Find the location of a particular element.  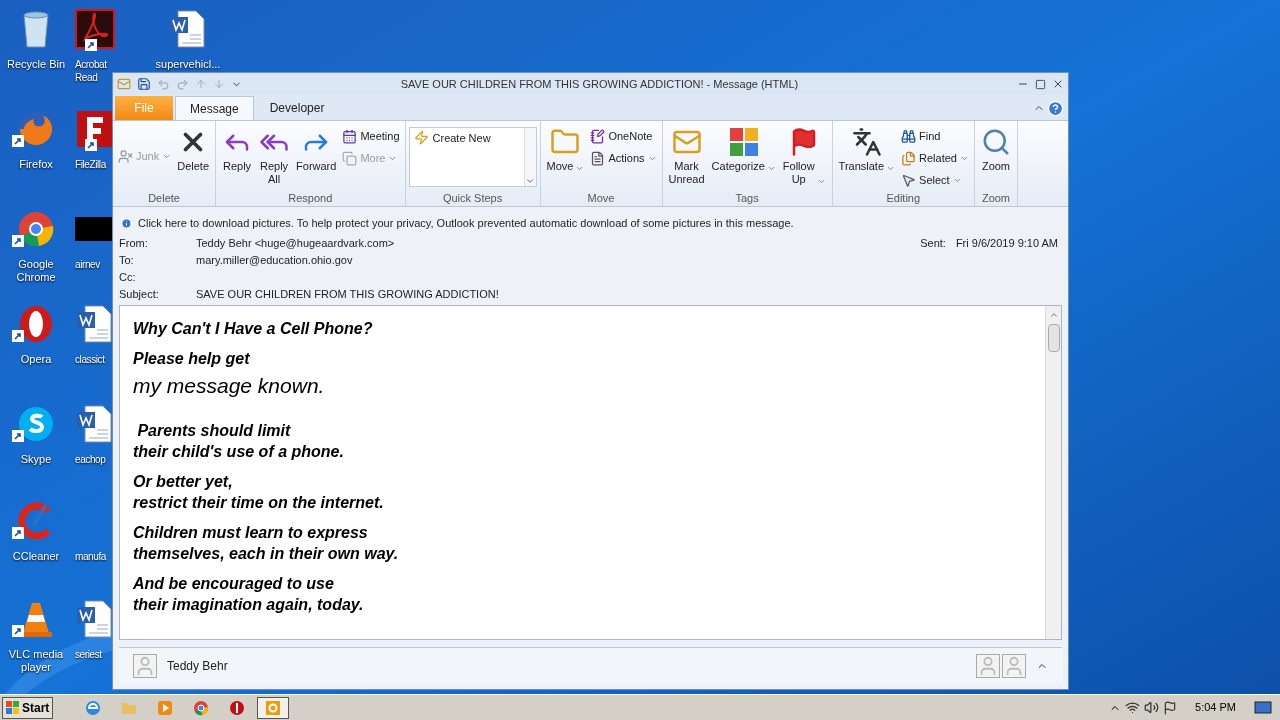

ribbon-button: Meeting is located at coordinates (371, 136).